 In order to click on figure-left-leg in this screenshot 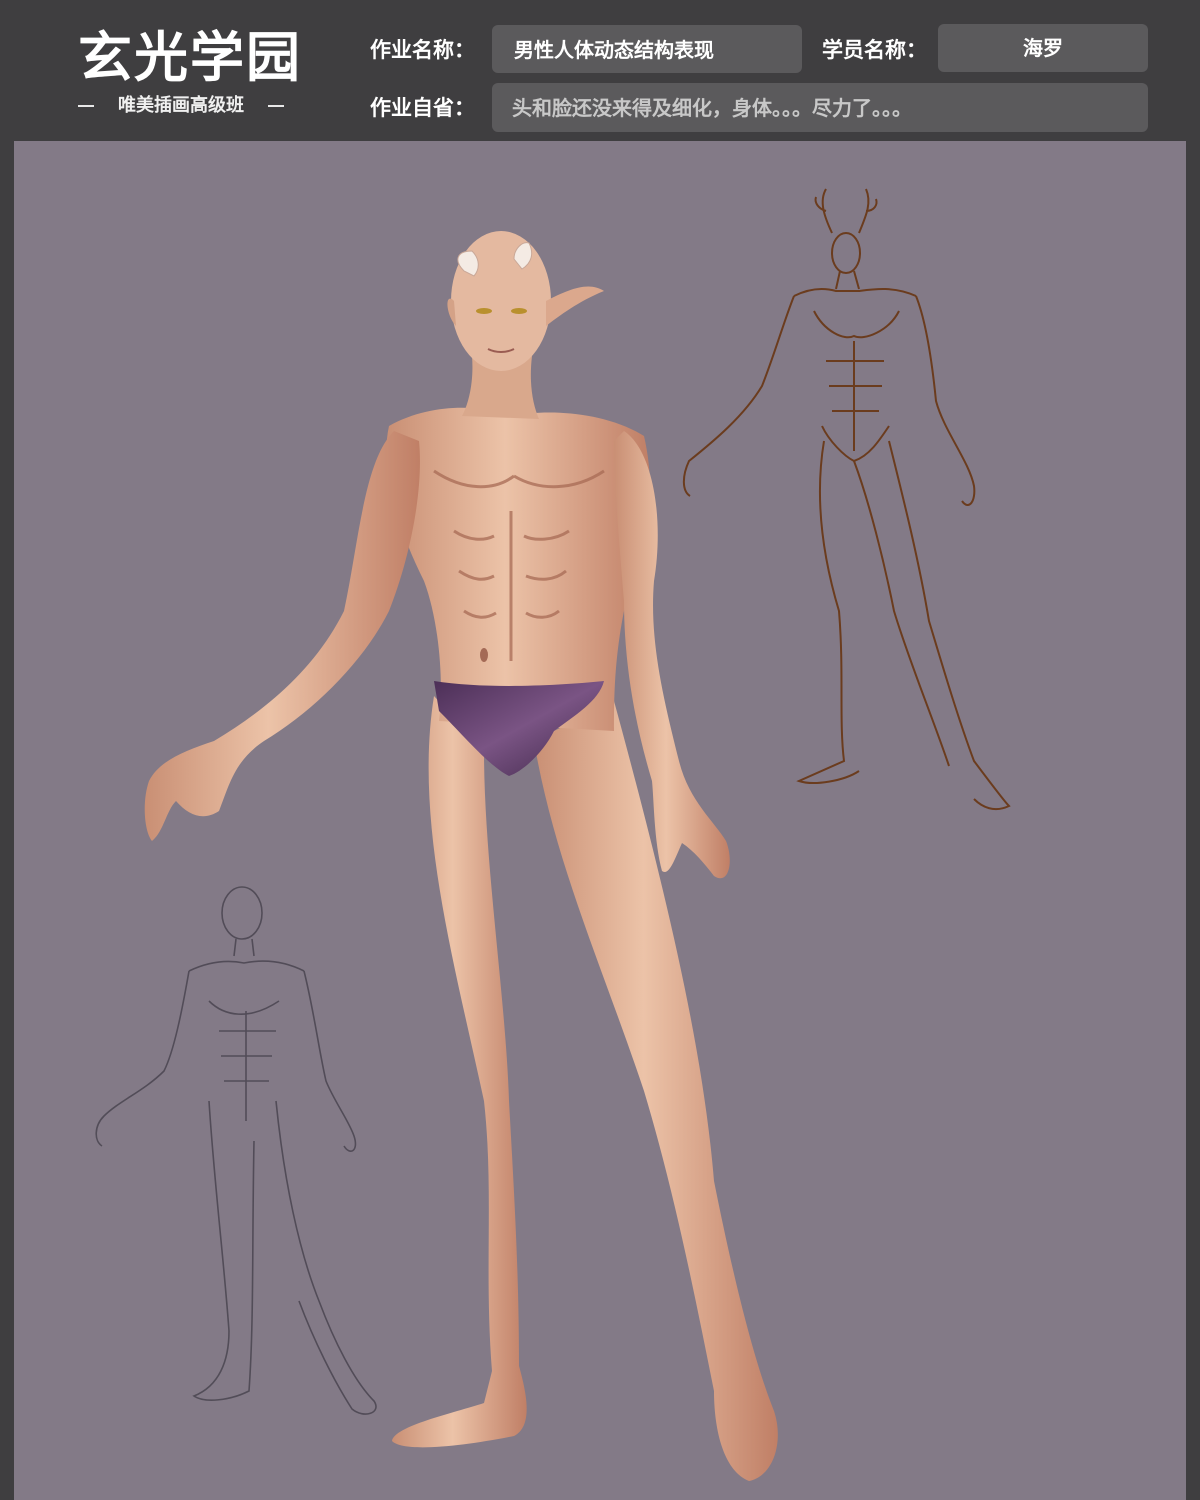, I will do `click(459, 1072)`.